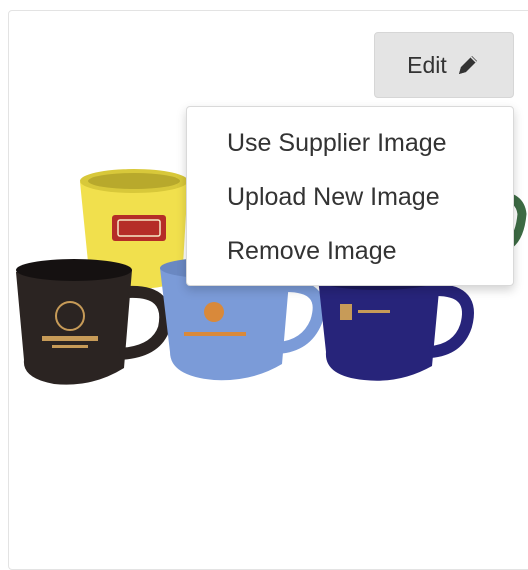 The height and width of the screenshot is (570, 528). What do you see at coordinates (337, 143) in the screenshot?
I see `menu-item-use-supplier-image: Use Supplier Image` at bounding box center [337, 143].